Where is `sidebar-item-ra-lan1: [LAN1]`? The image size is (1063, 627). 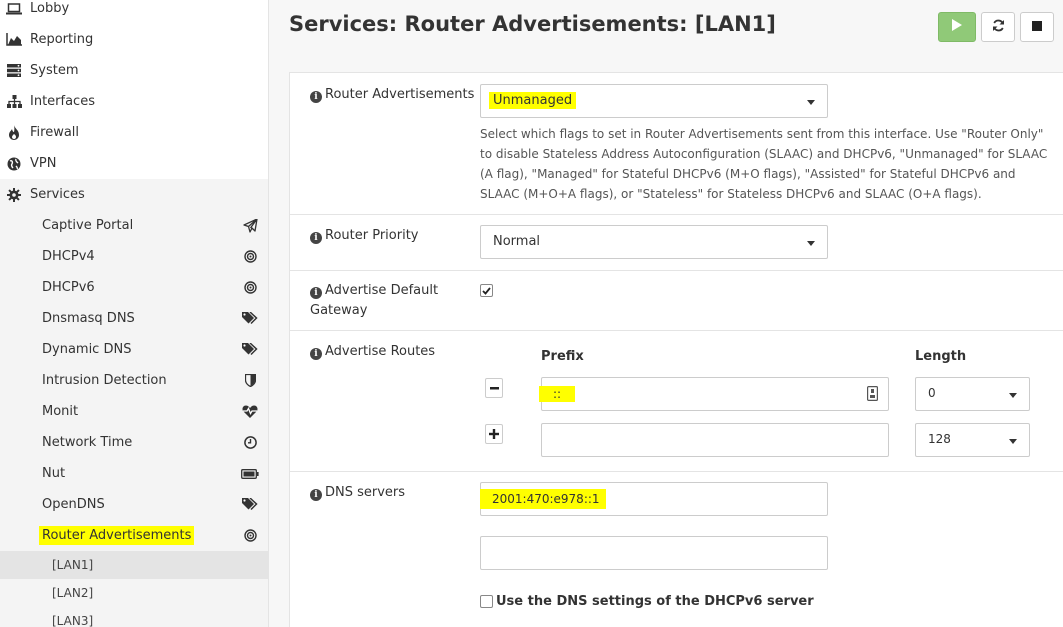
sidebar-item-ra-lan1: [LAN1] is located at coordinates (134, 565).